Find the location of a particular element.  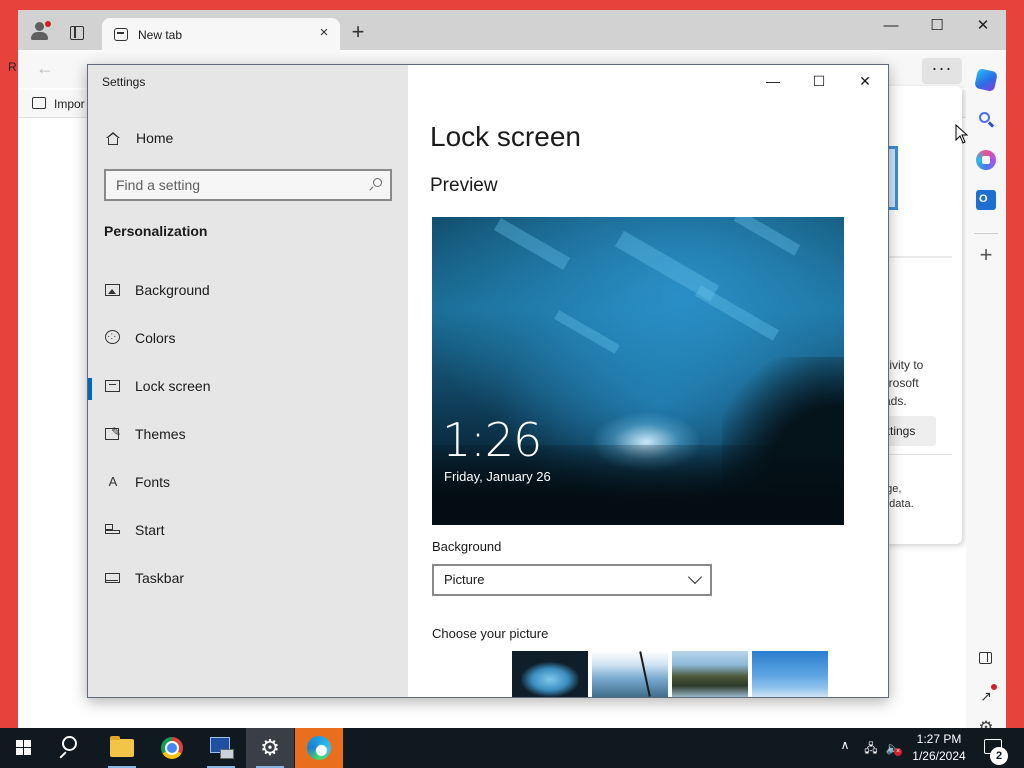

background-label: Background is located at coordinates (467, 546).